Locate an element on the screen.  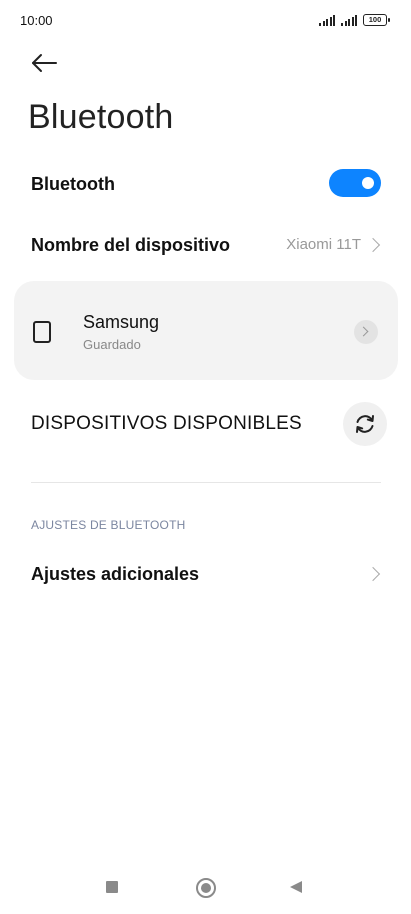
toggle-knob is located at coordinates (368, 183).